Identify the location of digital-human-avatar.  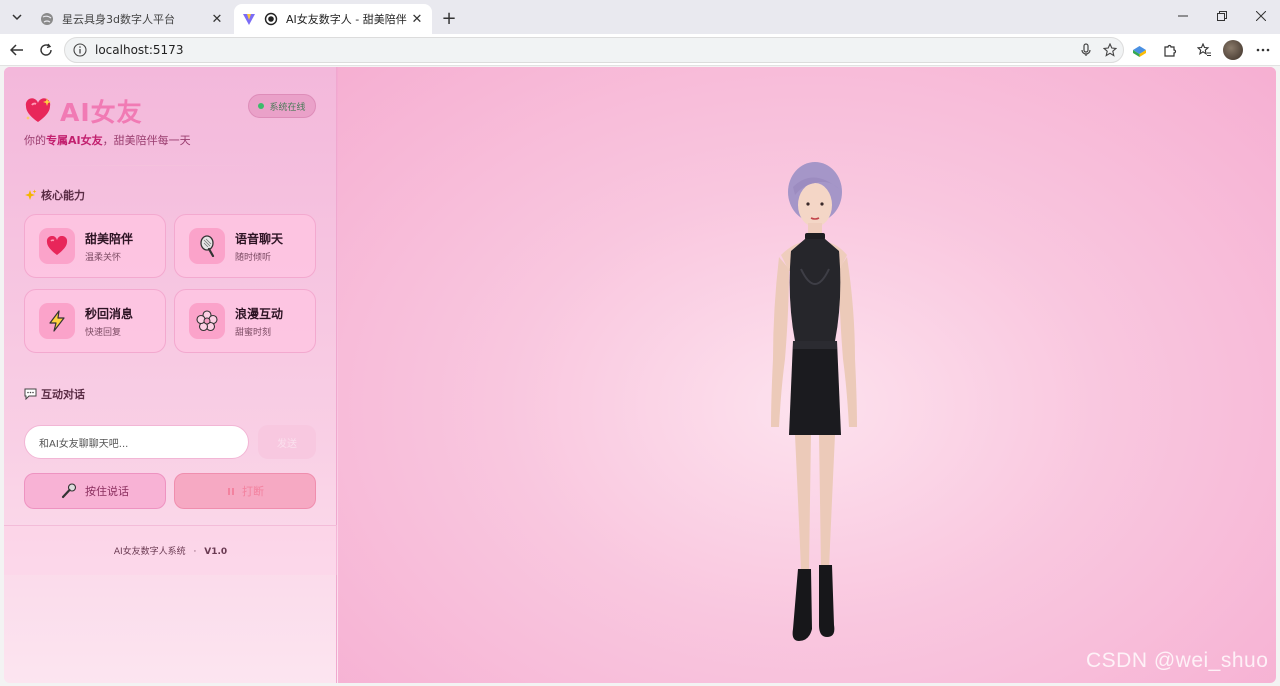
(813, 404).